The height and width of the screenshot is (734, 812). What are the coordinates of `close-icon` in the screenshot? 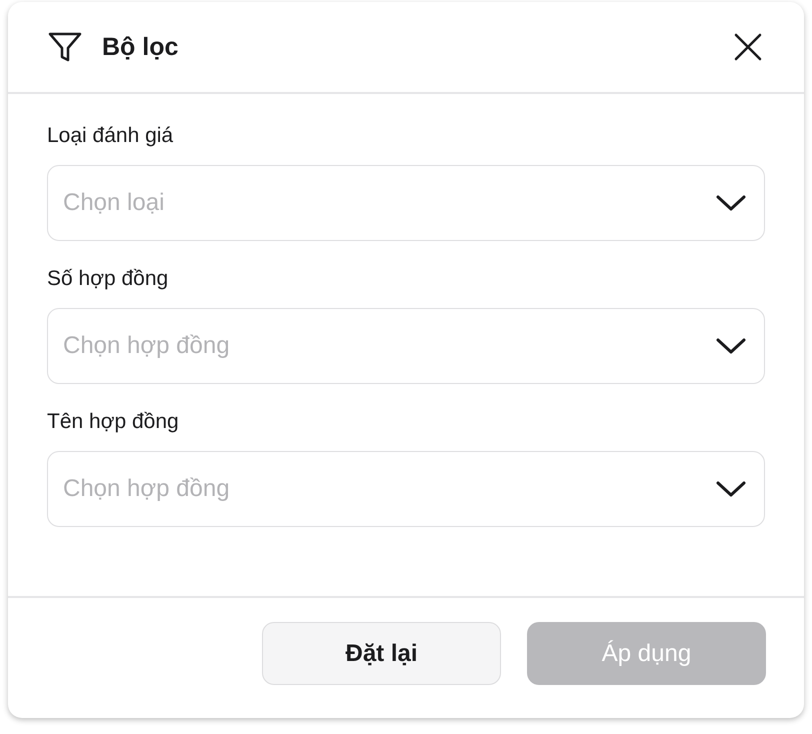 It's located at (748, 47).